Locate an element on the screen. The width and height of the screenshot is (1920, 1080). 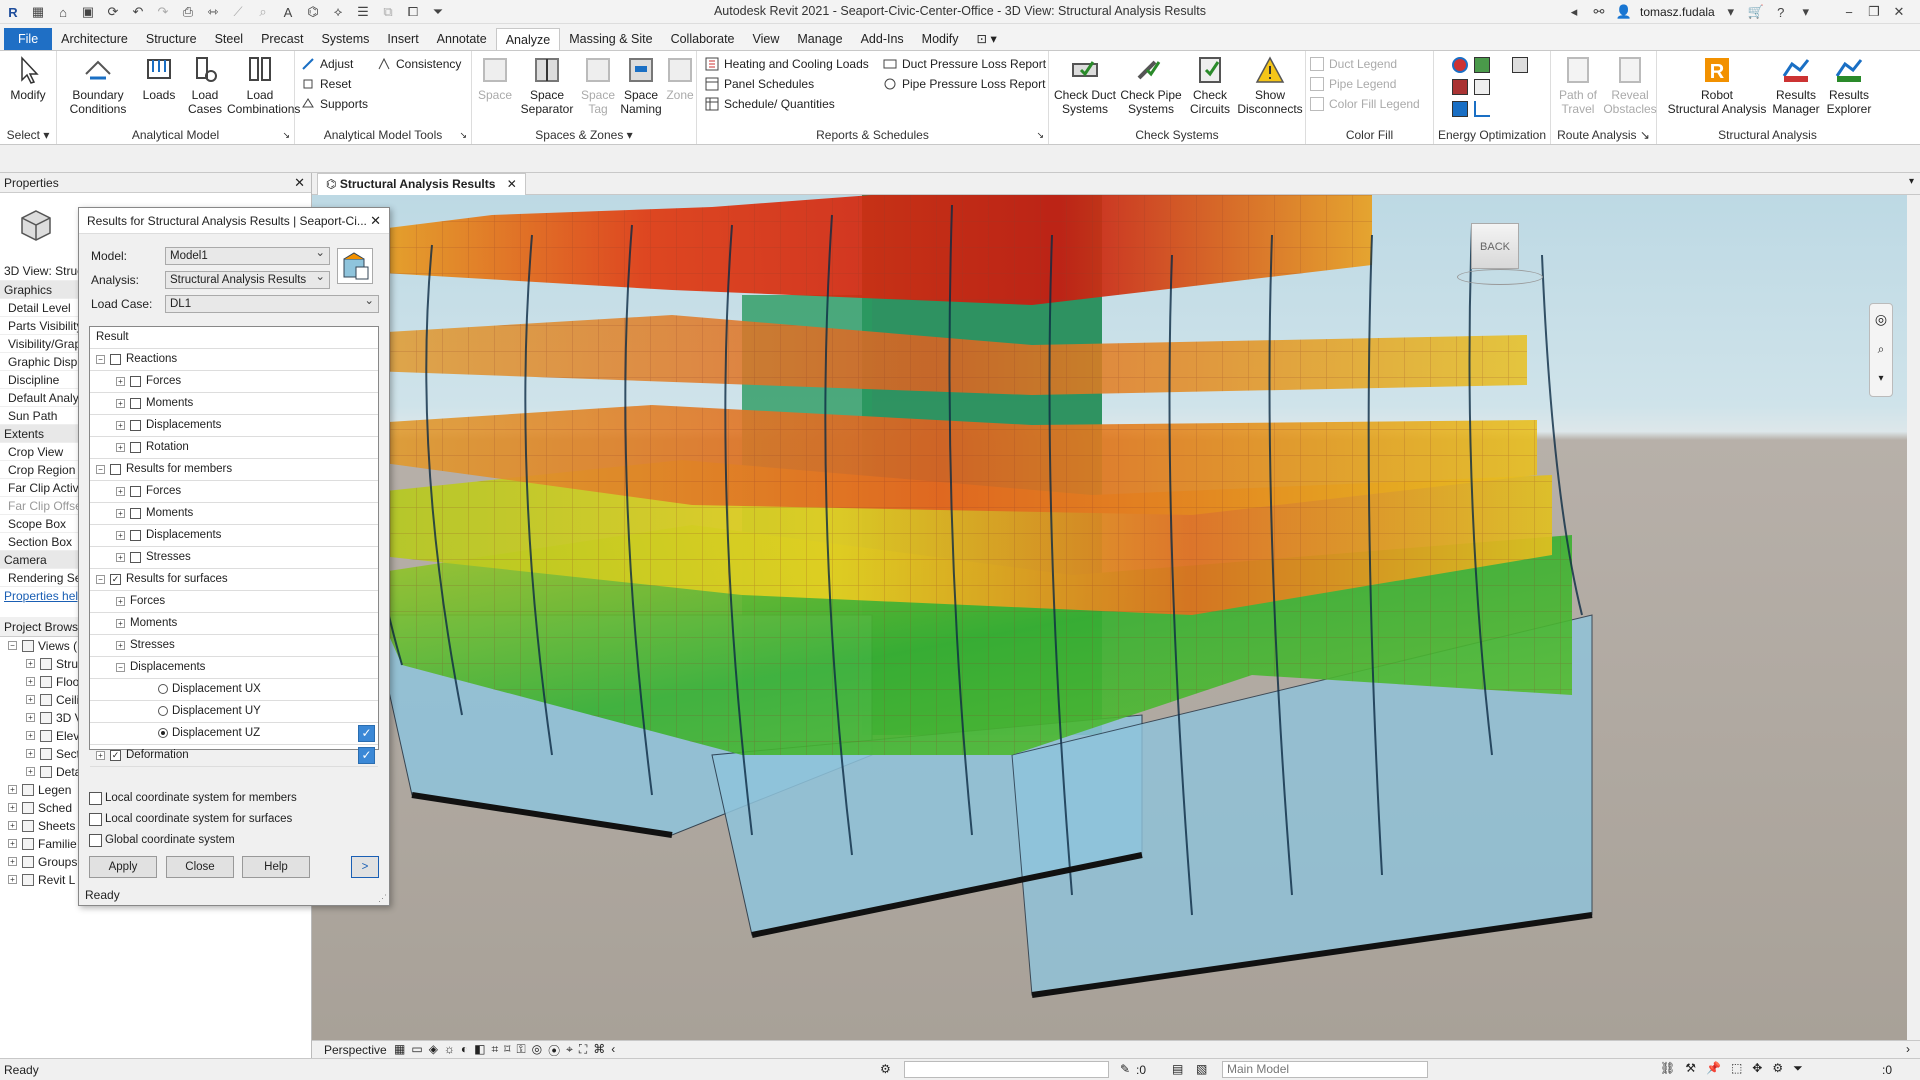
result-tree-item: − Displacements is located at coordinates (234, 668).